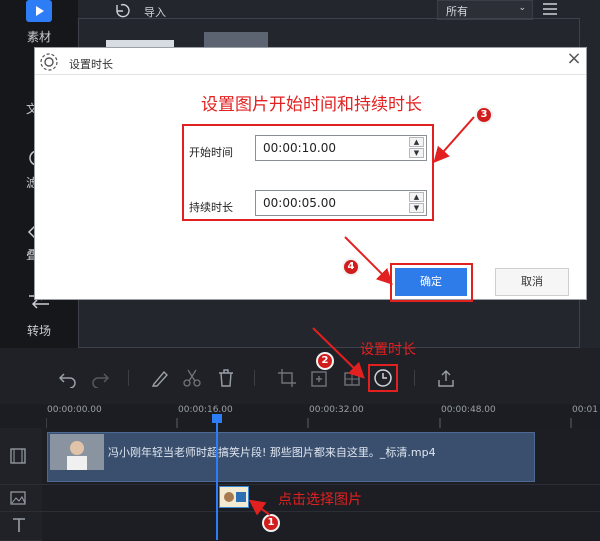 This screenshot has width=600, height=541. I want to click on film-icon, so click(18, 458).